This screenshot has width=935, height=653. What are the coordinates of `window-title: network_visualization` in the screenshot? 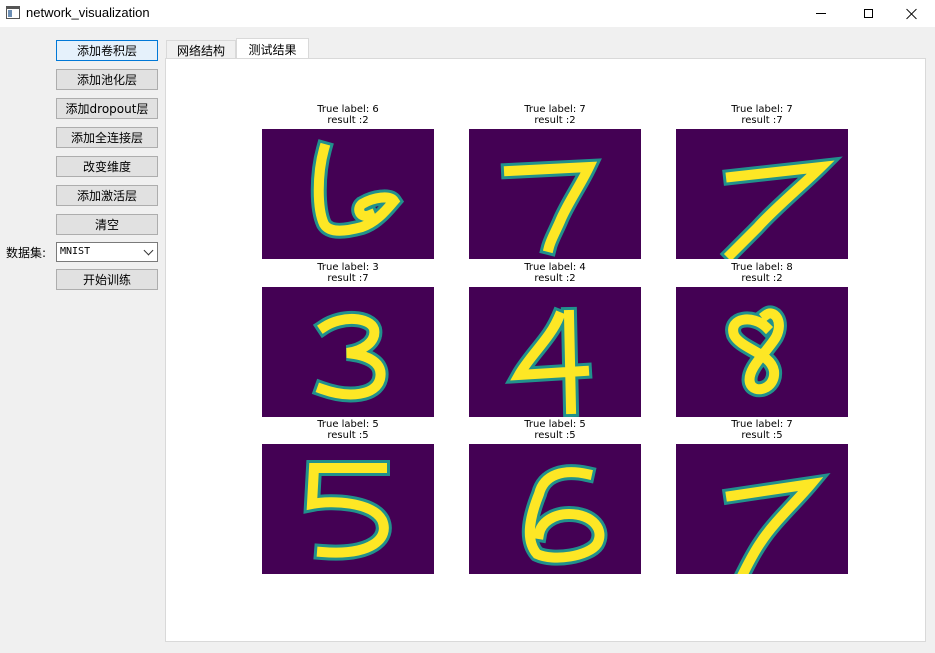 It's located at (88, 12).